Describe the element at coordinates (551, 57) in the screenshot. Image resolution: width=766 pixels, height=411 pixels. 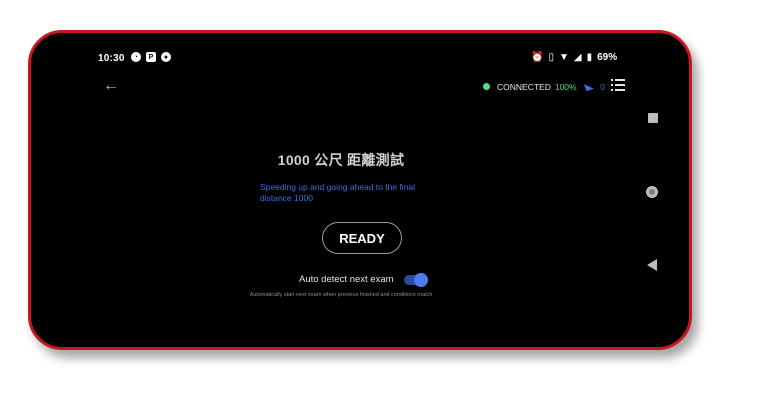
I see `vibrate-icon: ▯` at that location.